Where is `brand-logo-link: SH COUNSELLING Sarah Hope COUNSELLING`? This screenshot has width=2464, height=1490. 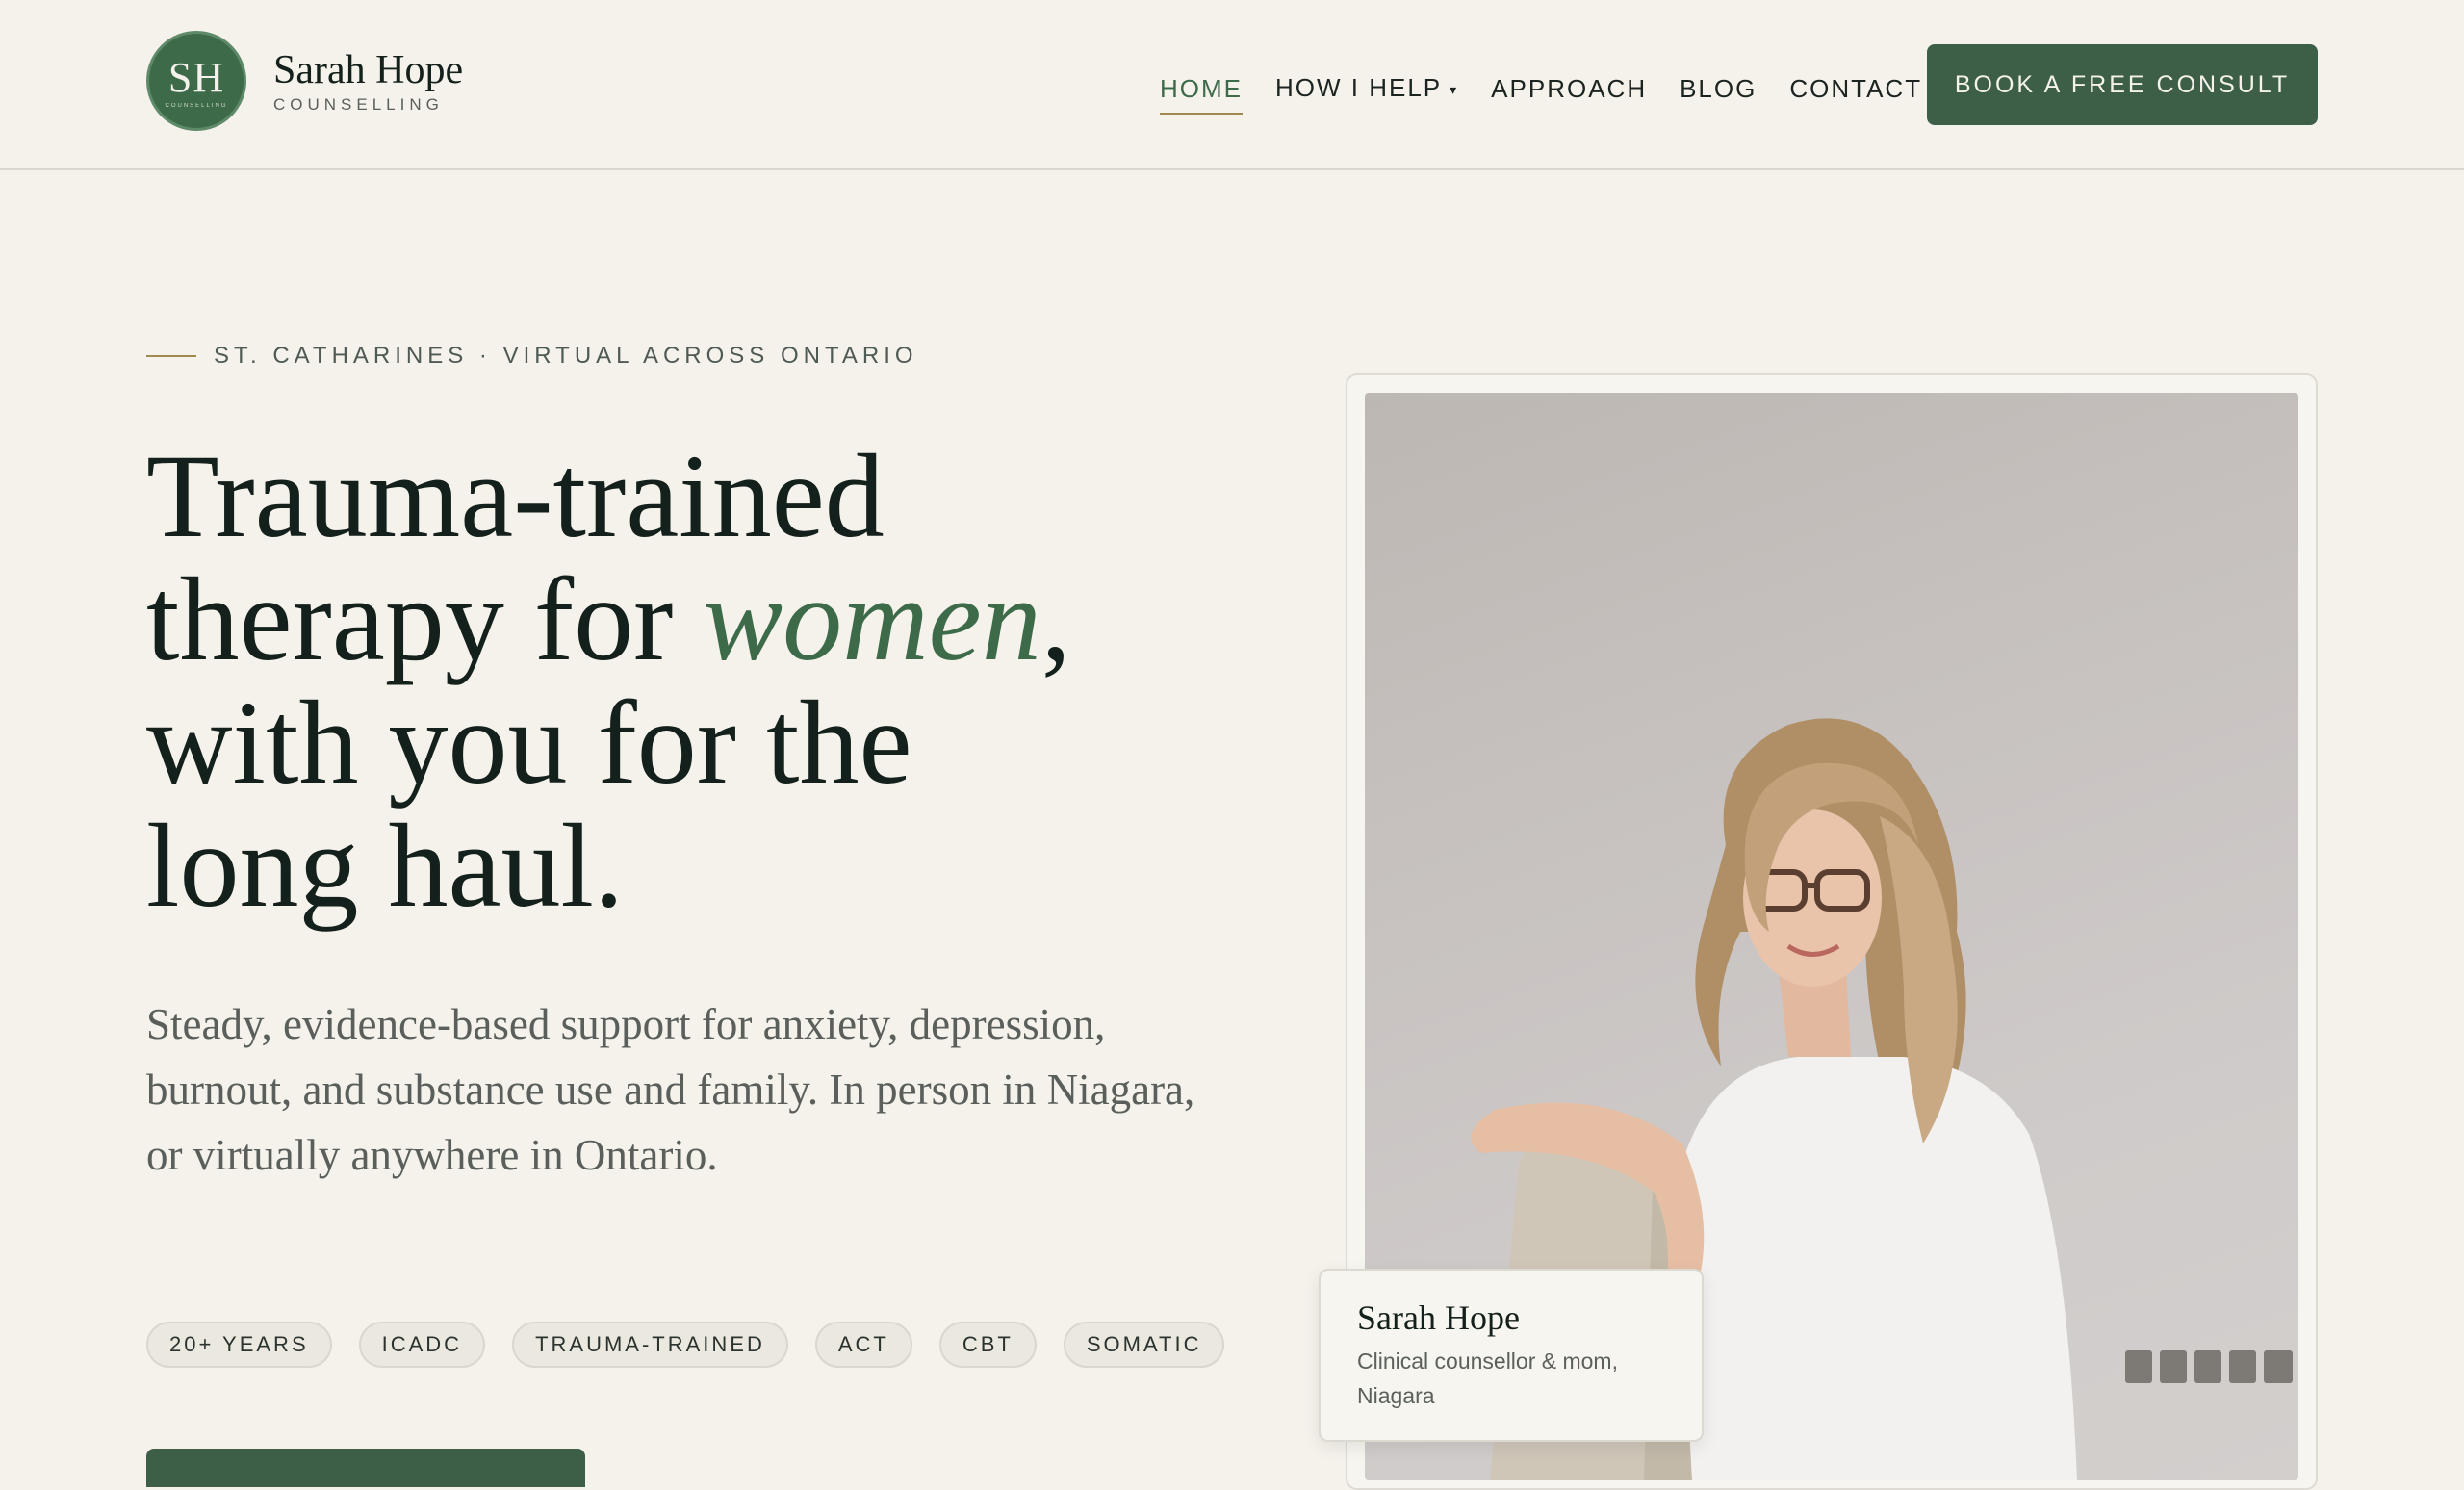
brand-logo-link: SH COUNSELLING Sarah Hope COUNSELLING is located at coordinates (304, 81).